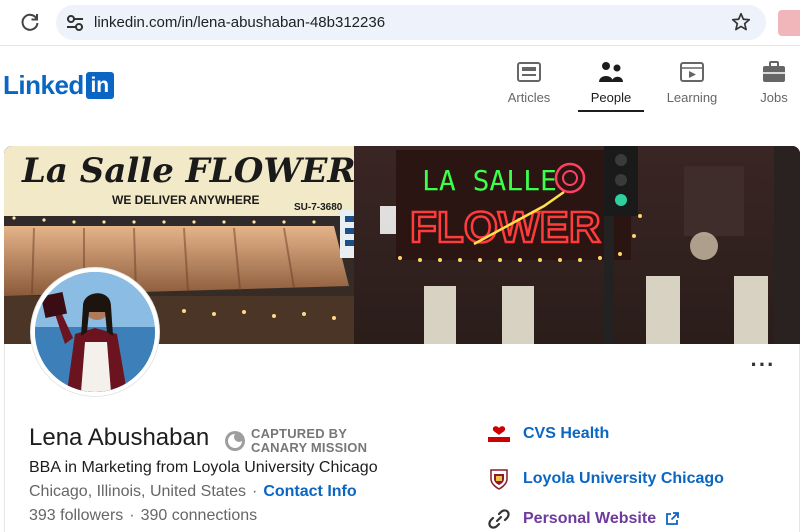 The image size is (800, 532). Describe the element at coordinates (529, 85) in the screenshot. I see `nav-articles: Articles` at that location.